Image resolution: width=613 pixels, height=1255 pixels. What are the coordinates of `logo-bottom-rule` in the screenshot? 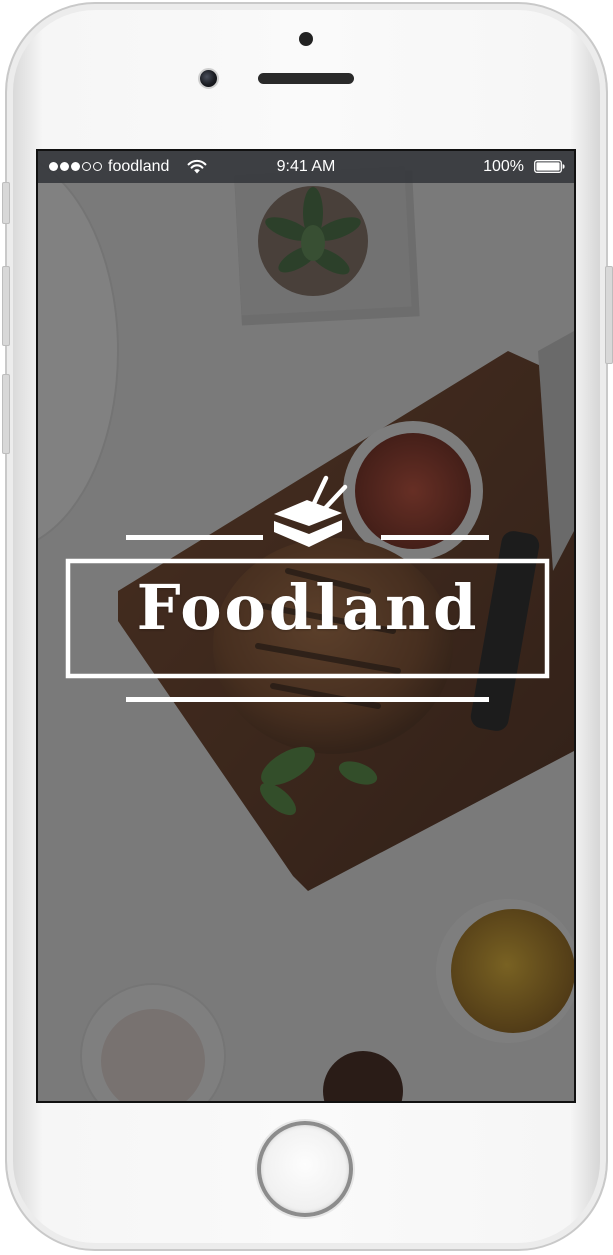 It's located at (307, 699).